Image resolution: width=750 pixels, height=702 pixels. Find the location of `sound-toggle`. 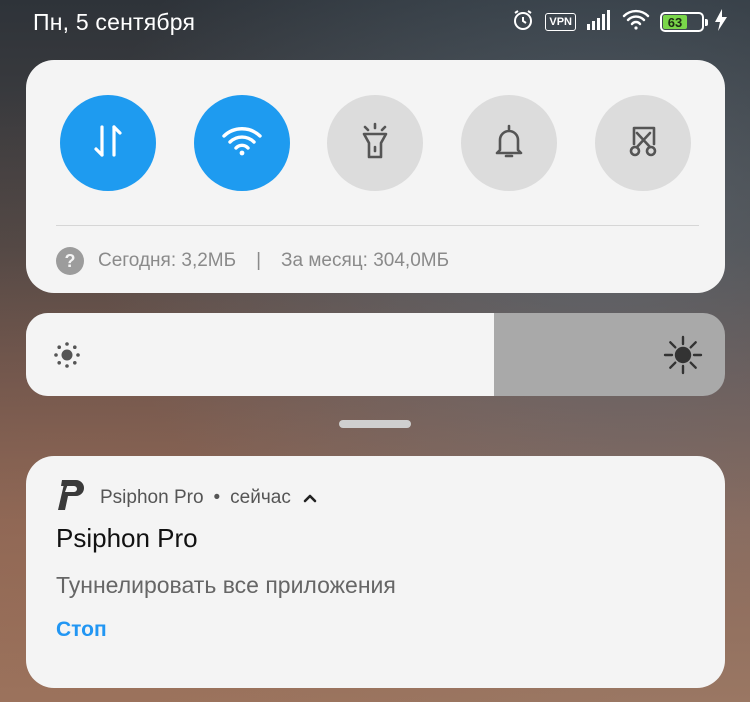

sound-toggle is located at coordinates (509, 143).